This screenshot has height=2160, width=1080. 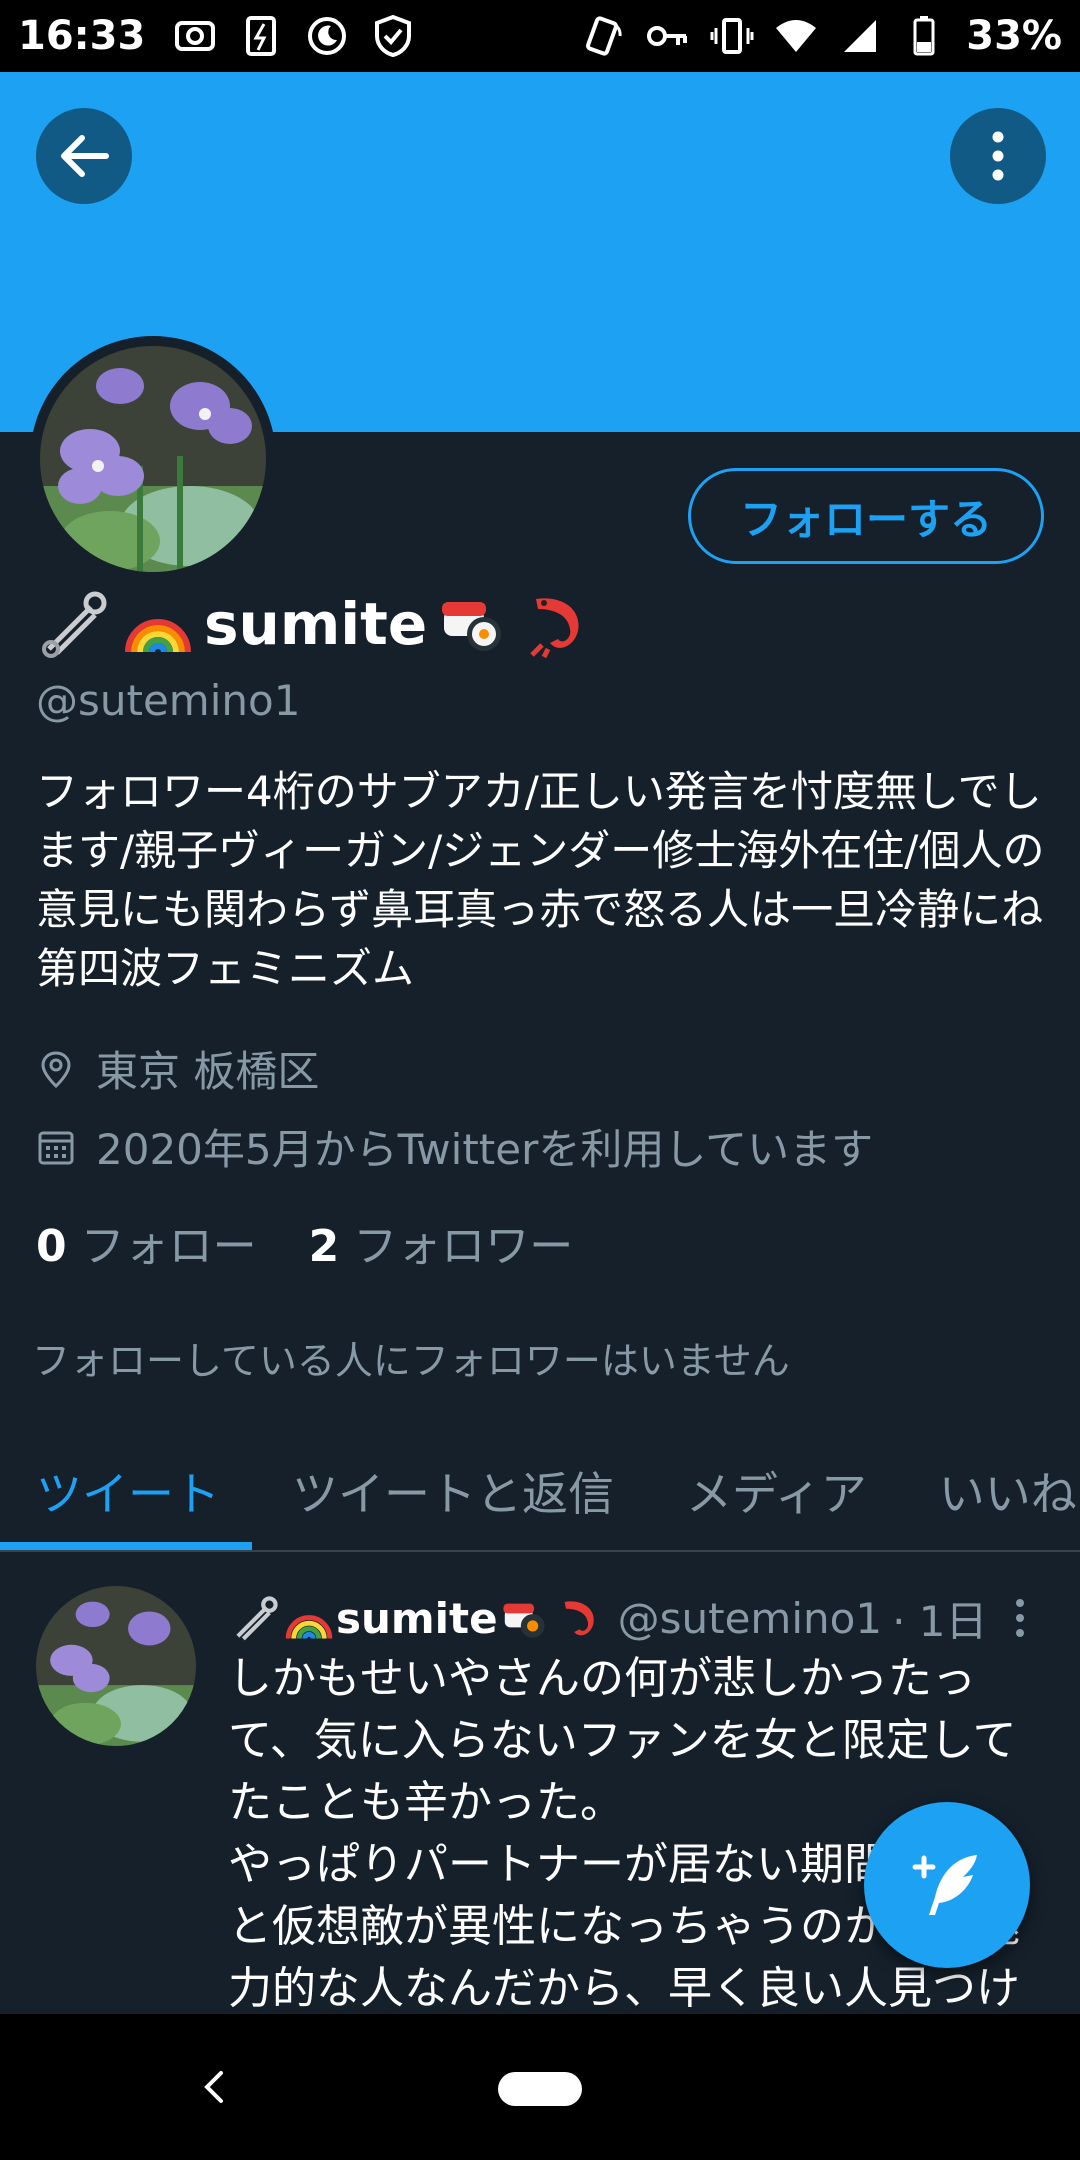 I want to click on following-link: 0 フォロー, so click(x=146, y=1242).